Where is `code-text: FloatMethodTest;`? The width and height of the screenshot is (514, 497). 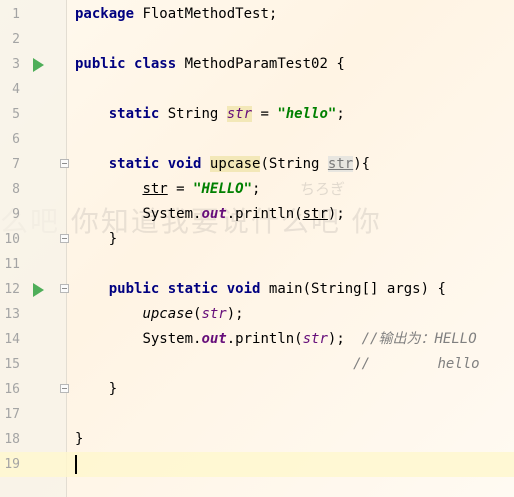 code-text: FloatMethodTest; is located at coordinates (206, 14).